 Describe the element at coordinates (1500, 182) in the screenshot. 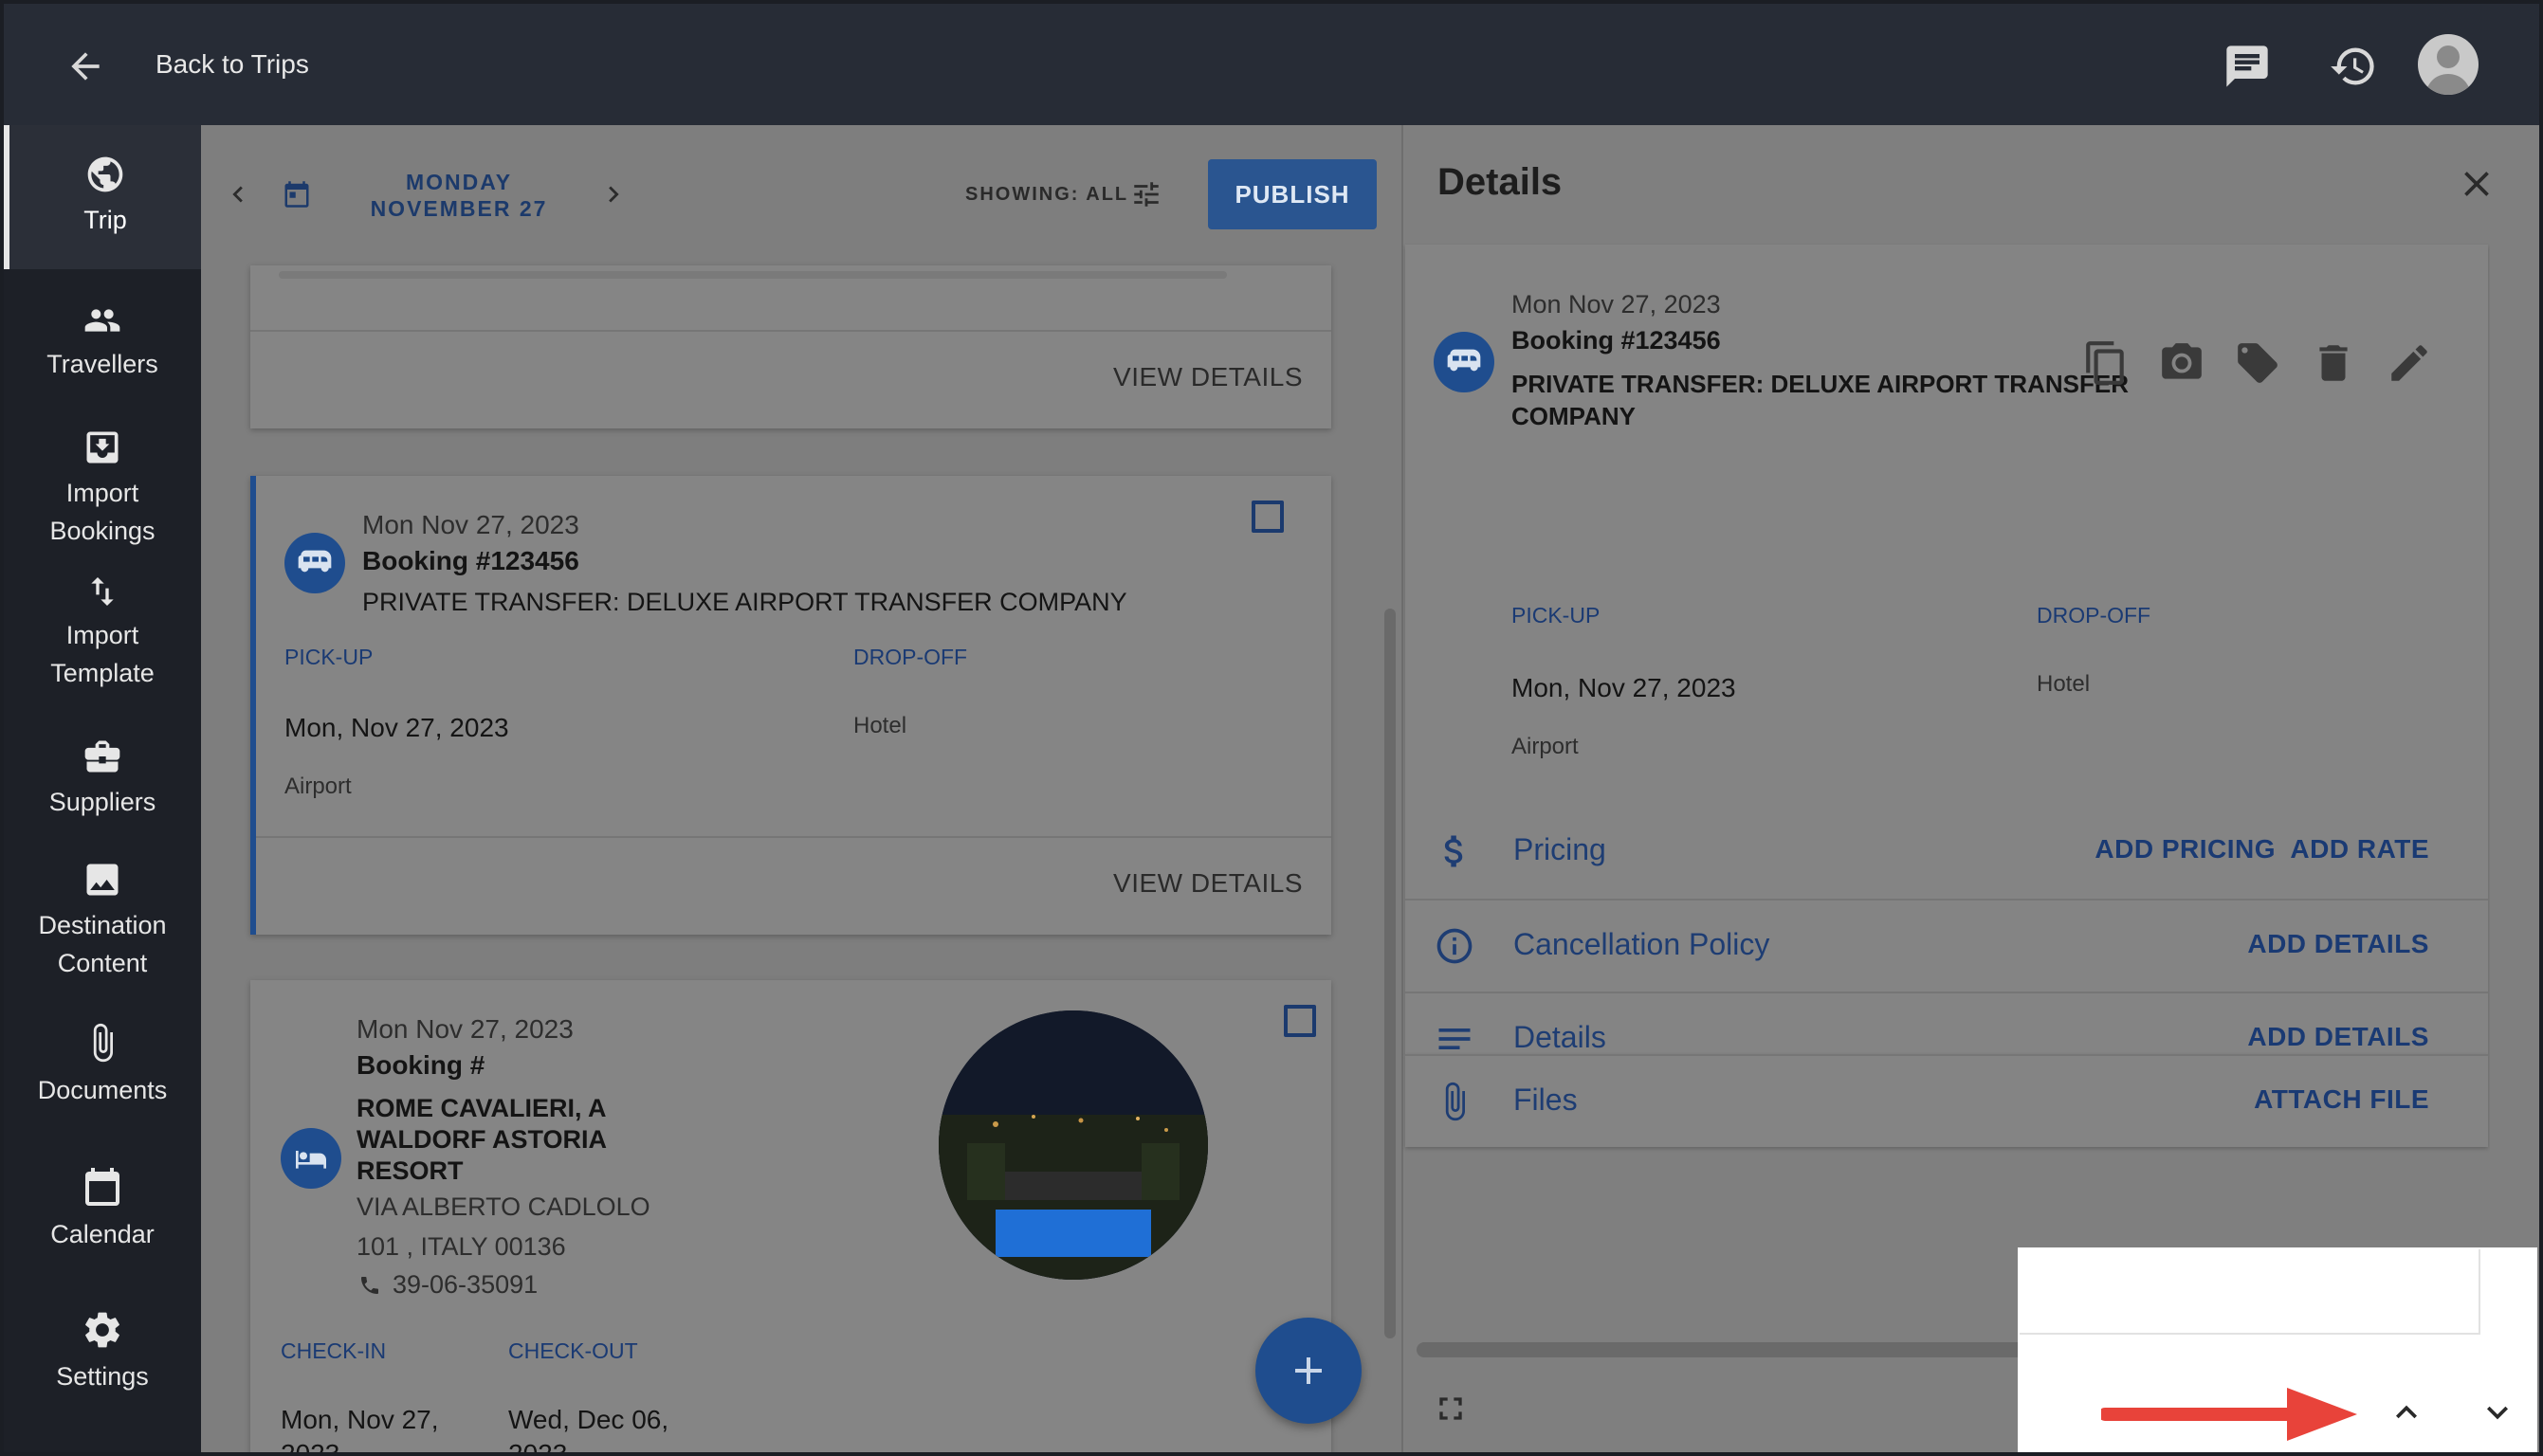

I see `details-title: Details` at that location.